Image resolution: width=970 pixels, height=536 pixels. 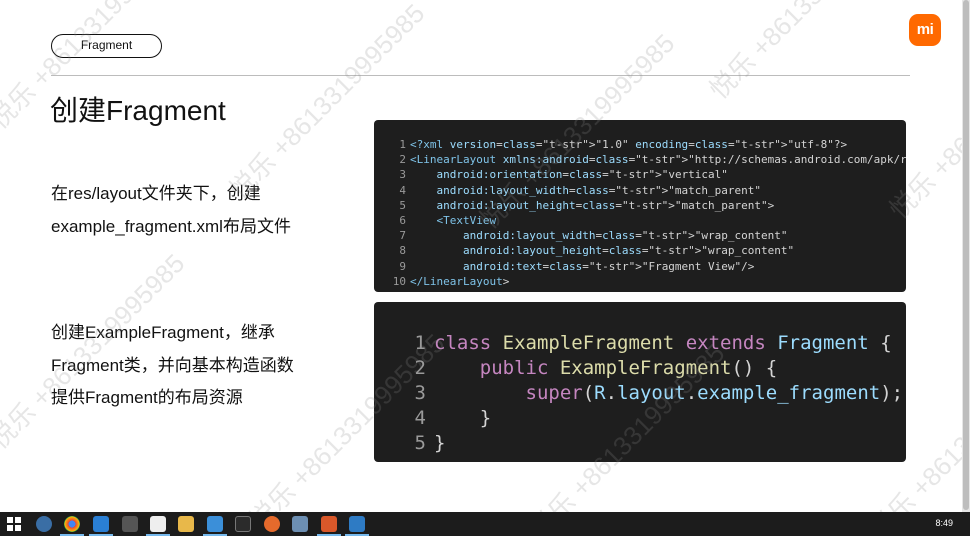 I want to click on header-divider, so click(x=480, y=75).